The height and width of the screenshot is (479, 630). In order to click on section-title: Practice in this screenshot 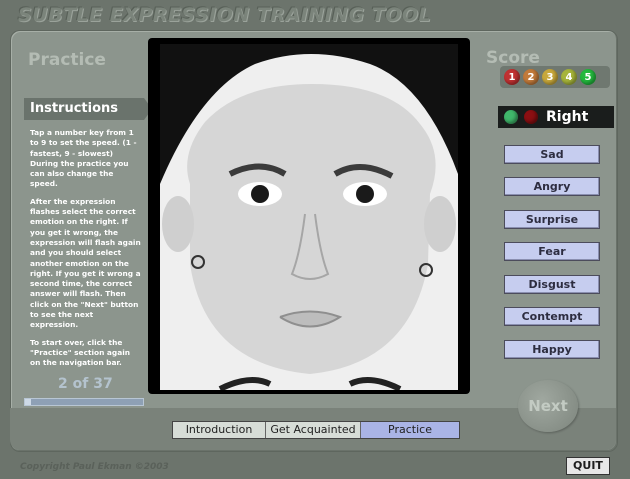, I will do `click(67, 60)`.